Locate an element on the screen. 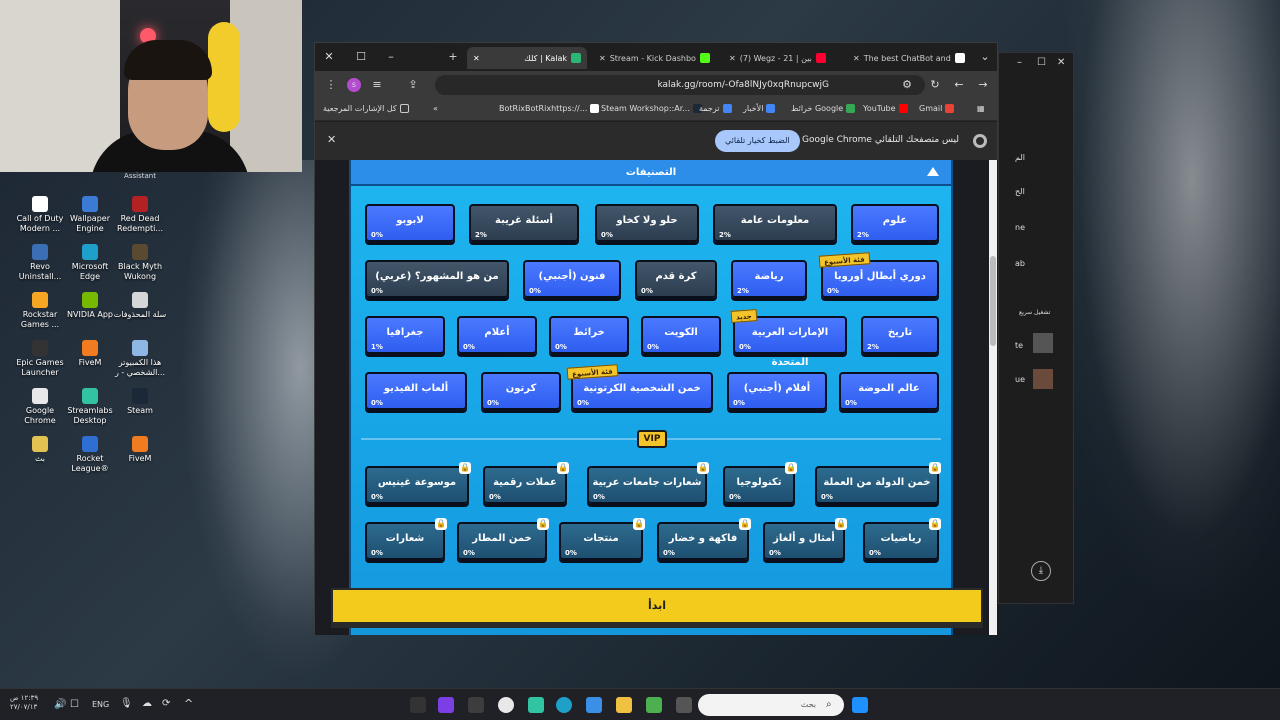 The image size is (1280, 720). vip-category-button: أمثال و ألغاز 0% 🔒 is located at coordinates (805, 539).